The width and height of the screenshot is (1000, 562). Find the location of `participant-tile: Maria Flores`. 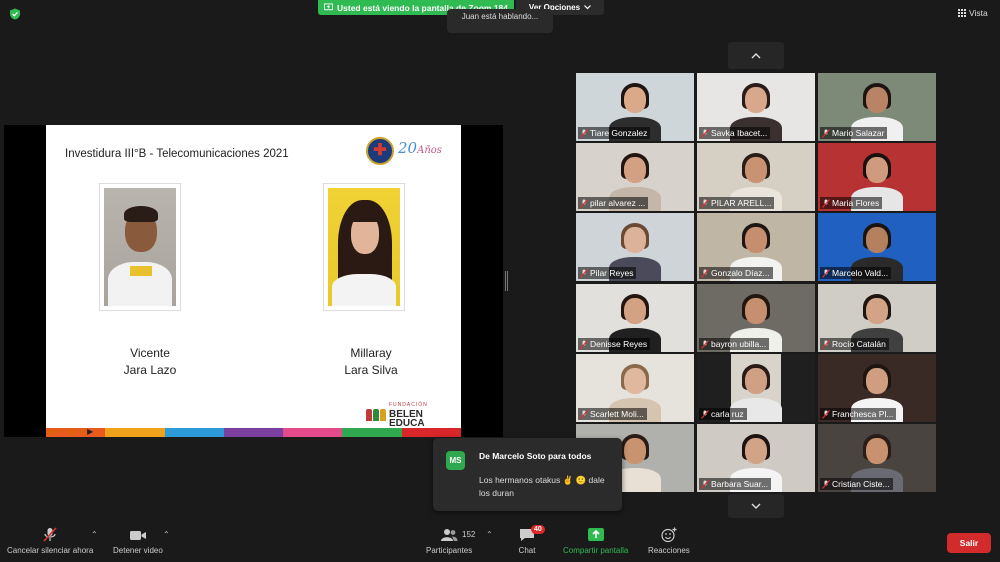

participant-tile: Maria Flores is located at coordinates (877, 177).